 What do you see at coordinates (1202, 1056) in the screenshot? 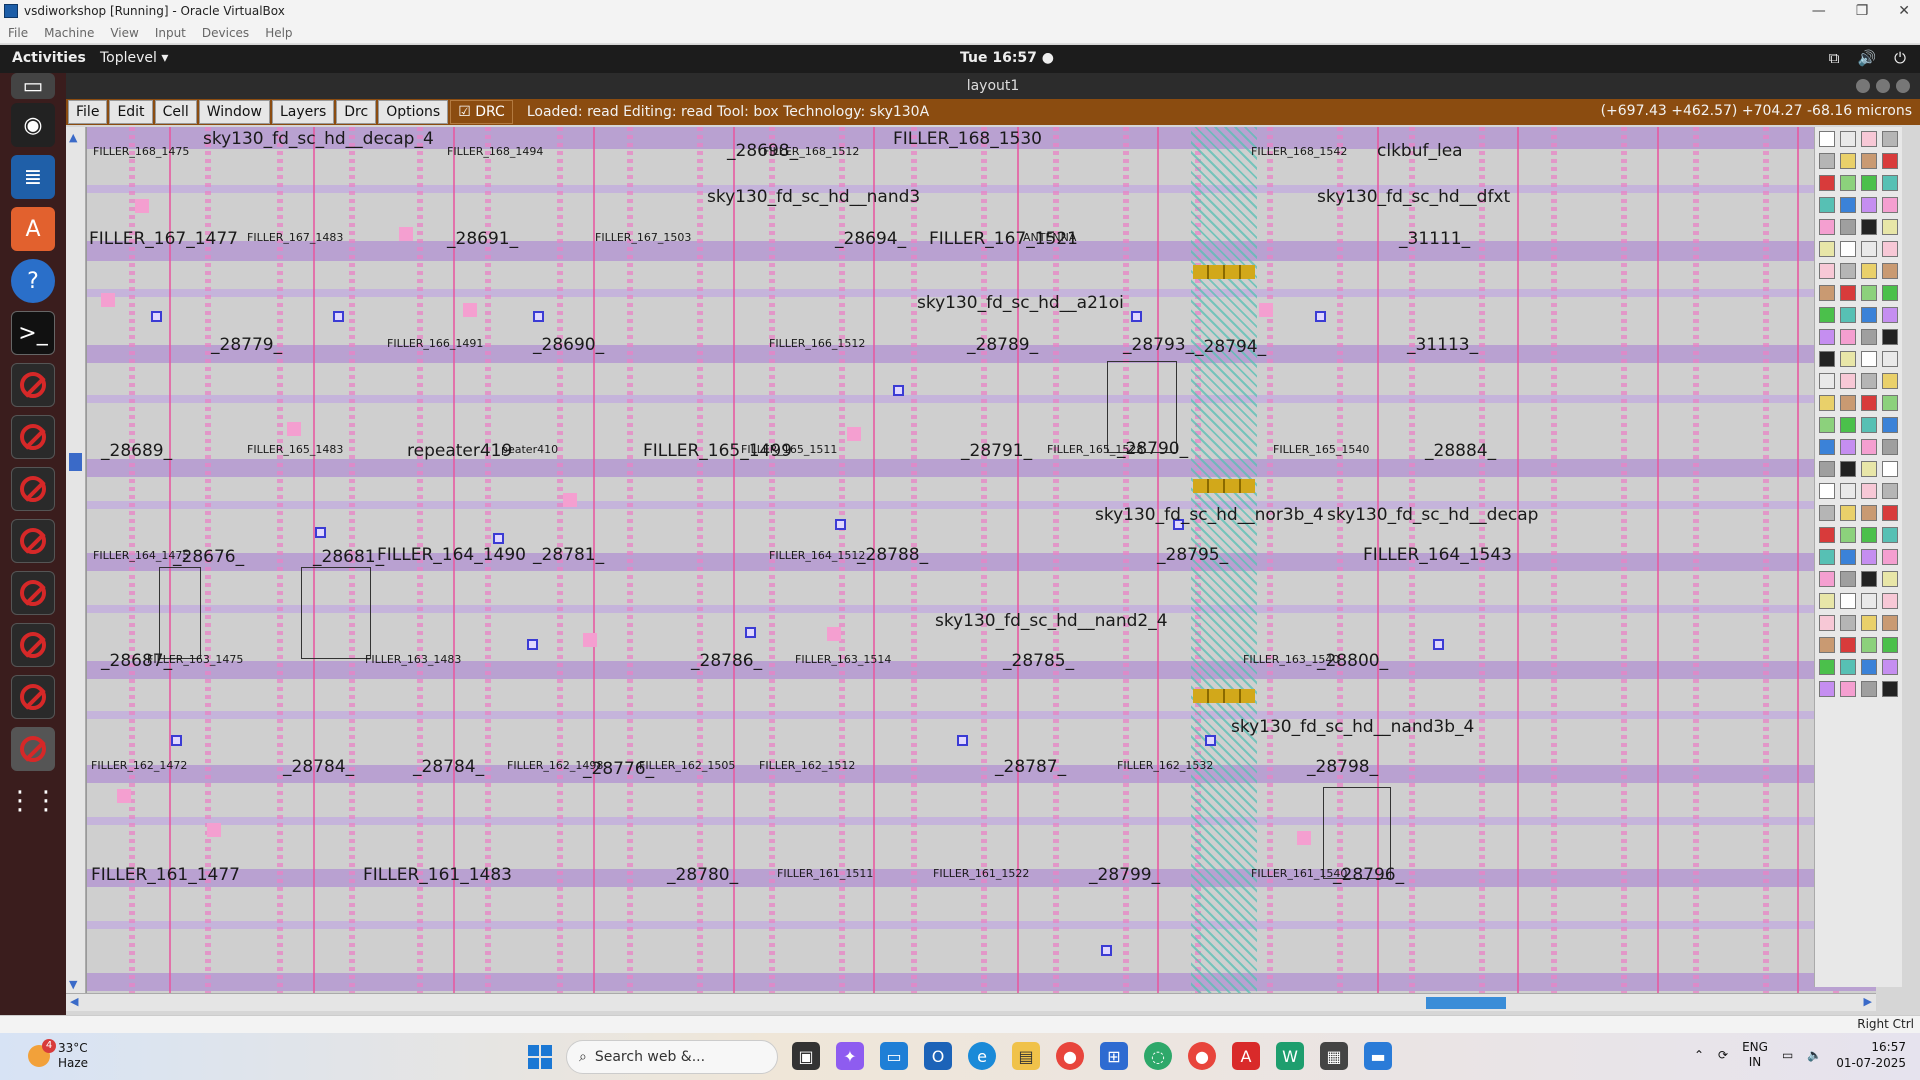
I see `chrome-profile-icon: ●` at bounding box center [1202, 1056].